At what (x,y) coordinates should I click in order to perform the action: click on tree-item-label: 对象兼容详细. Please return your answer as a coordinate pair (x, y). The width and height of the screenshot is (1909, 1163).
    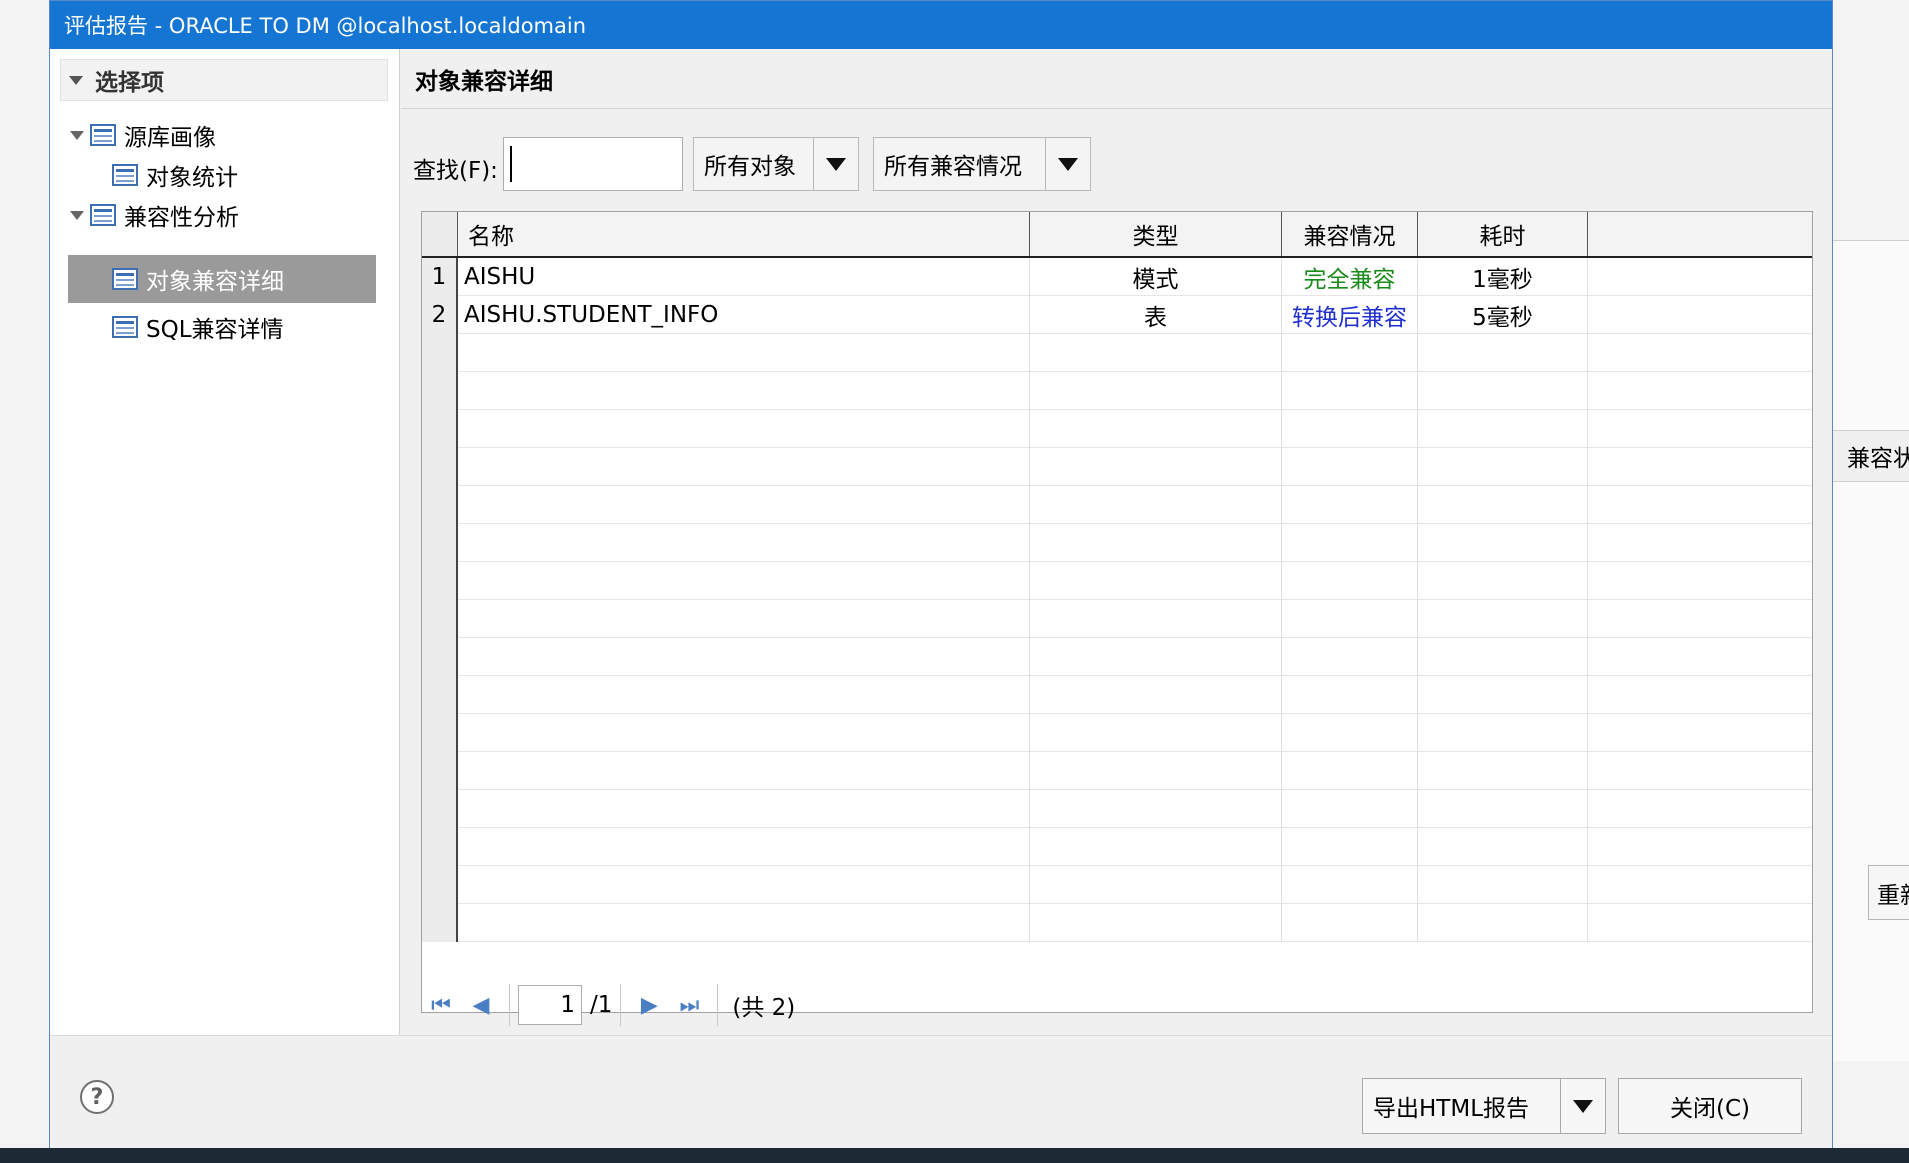
    Looking at the image, I should click on (215, 282).